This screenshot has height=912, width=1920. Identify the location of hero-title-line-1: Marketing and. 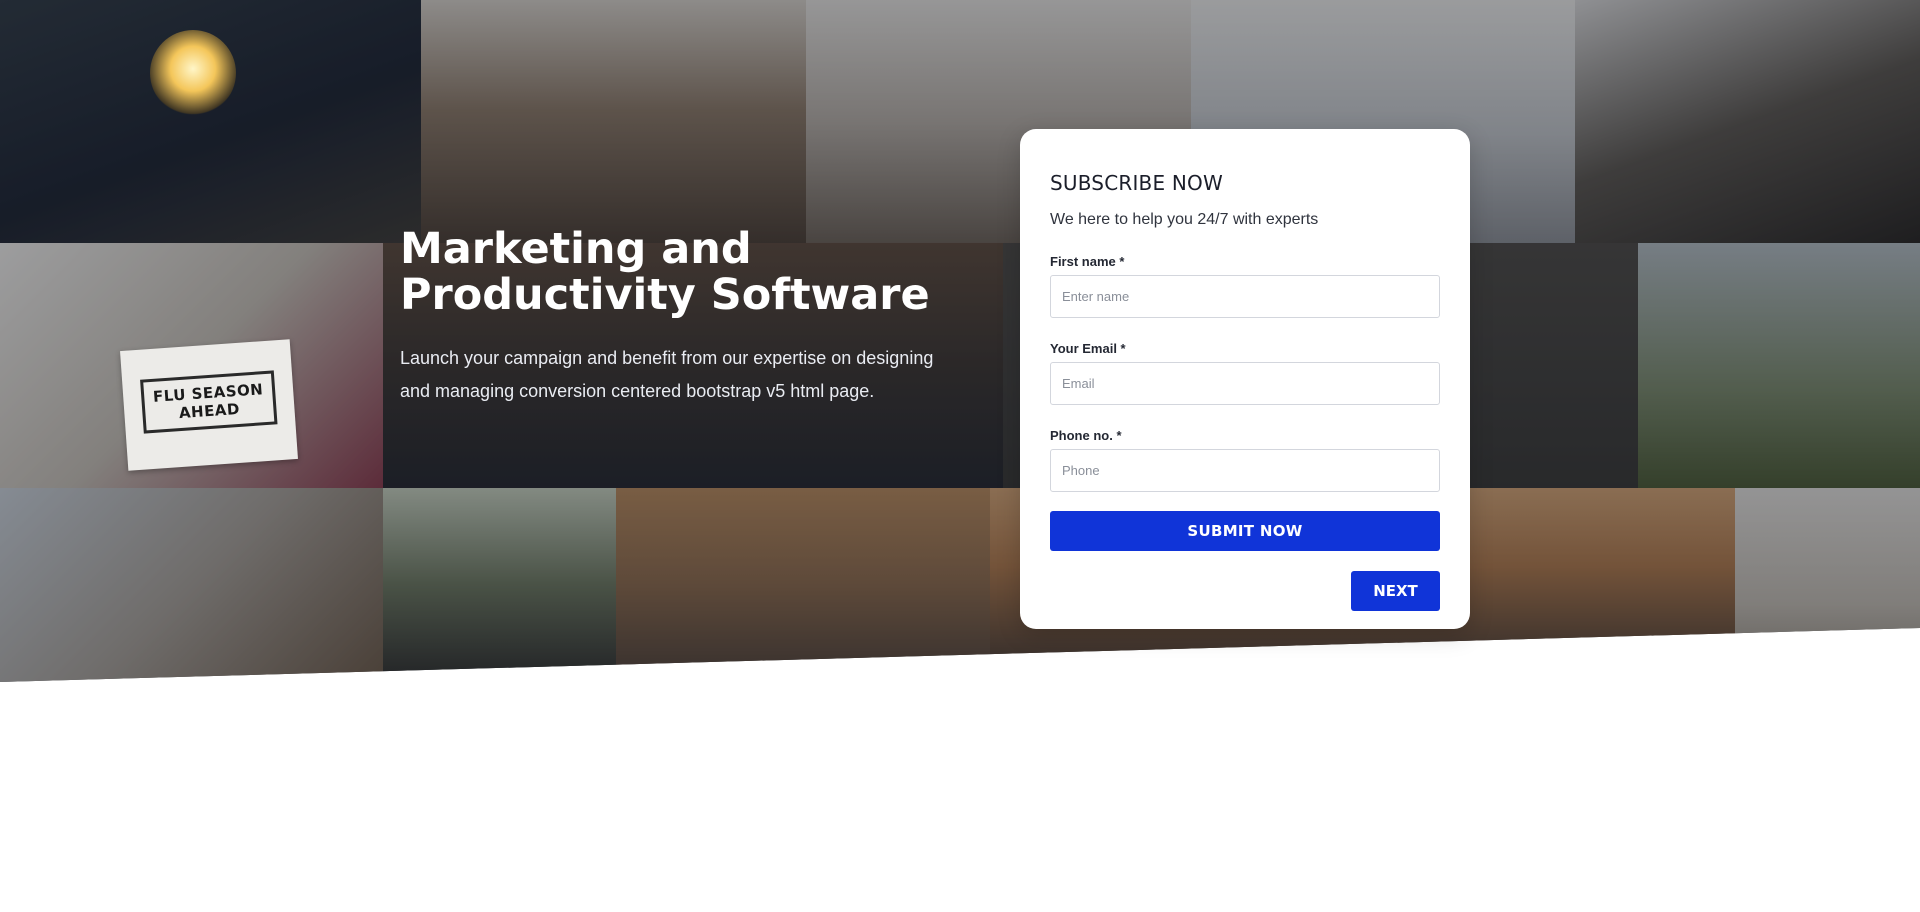
(576, 249).